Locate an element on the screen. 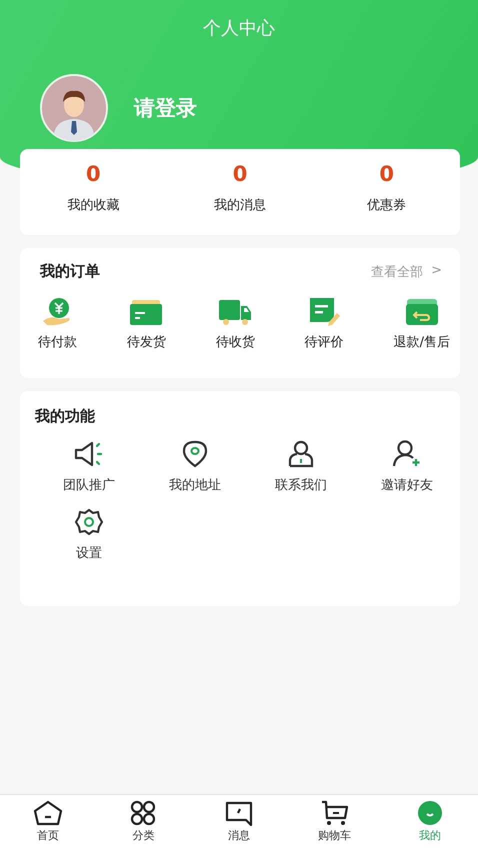  function-link: 我的地址 is located at coordinates (195, 485).